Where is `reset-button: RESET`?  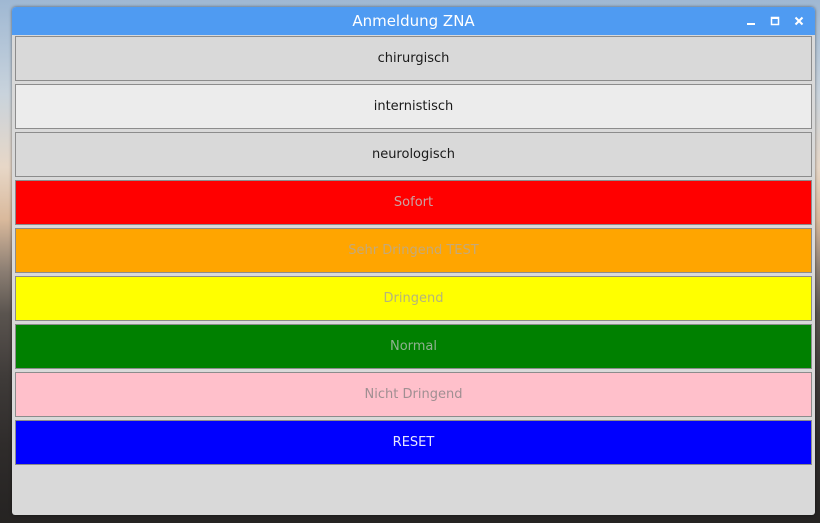
reset-button: RESET is located at coordinates (413, 442).